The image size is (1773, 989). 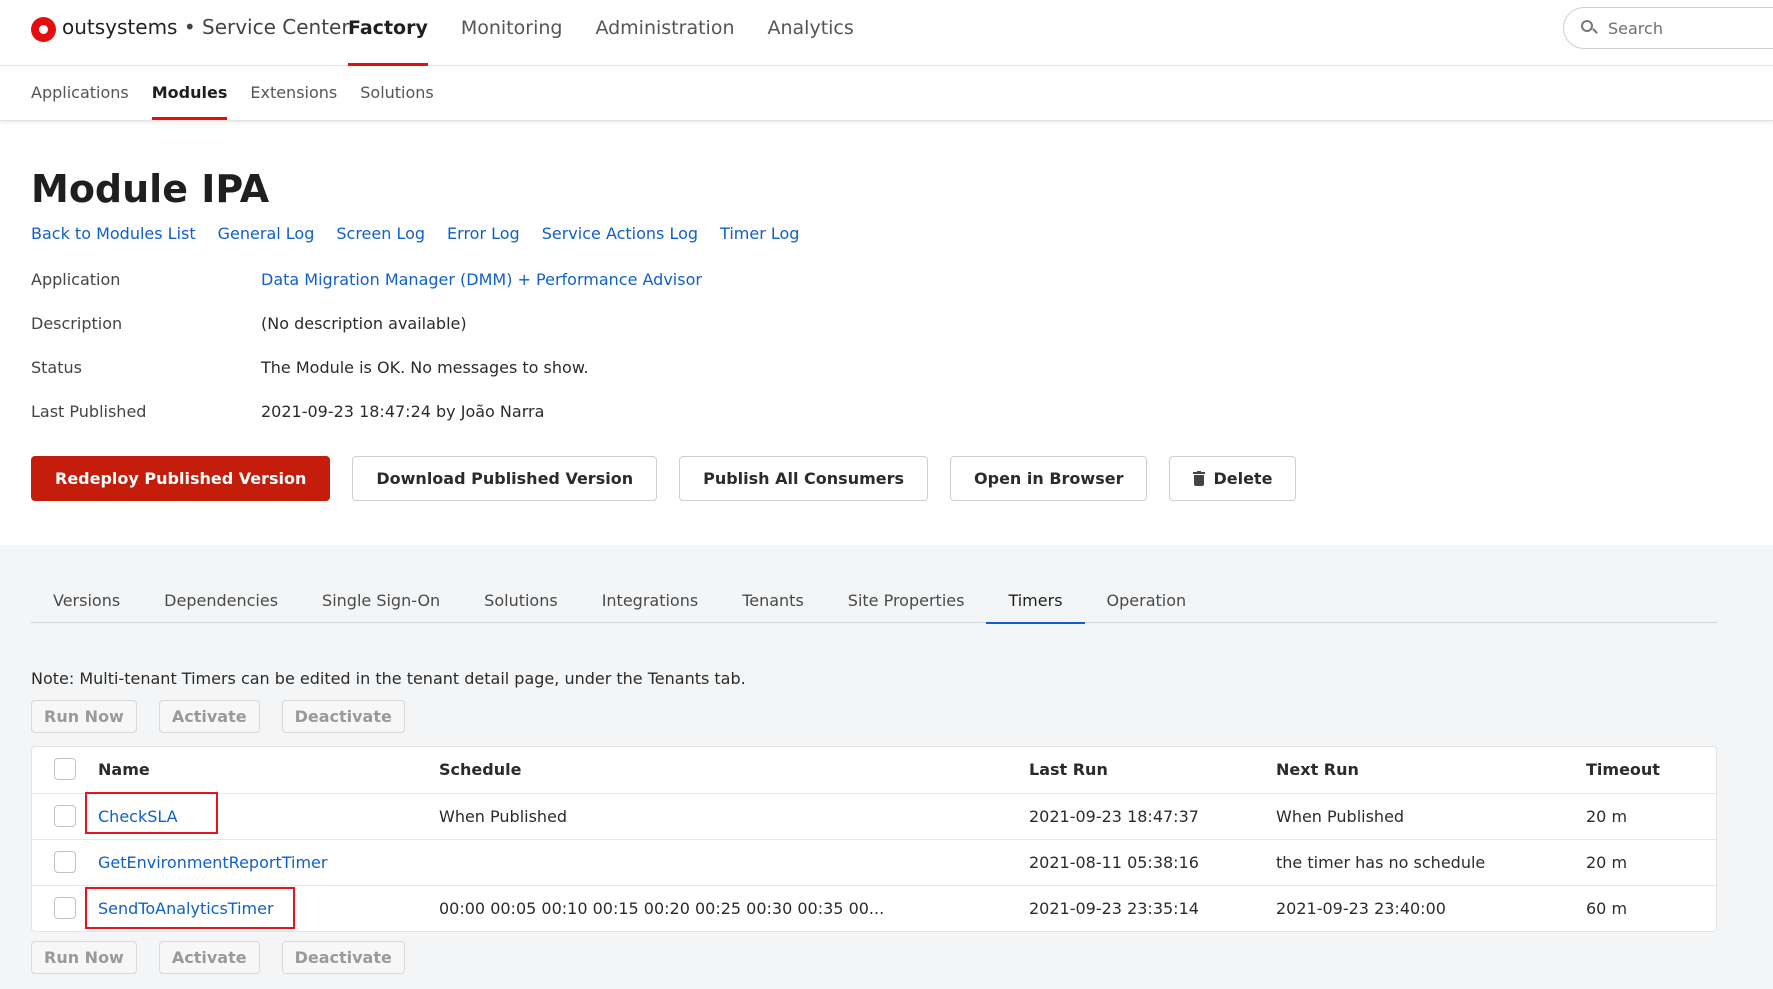 What do you see at coordinates (189, 93) in the screenshot?
I see `subnav-modules: Modules` at bounding box center [189, 93].